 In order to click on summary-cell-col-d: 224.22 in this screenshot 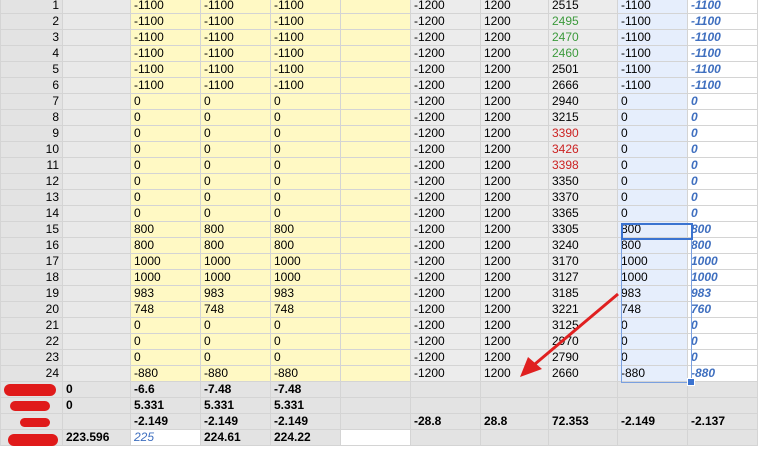, I will do `click(305, 437)`.